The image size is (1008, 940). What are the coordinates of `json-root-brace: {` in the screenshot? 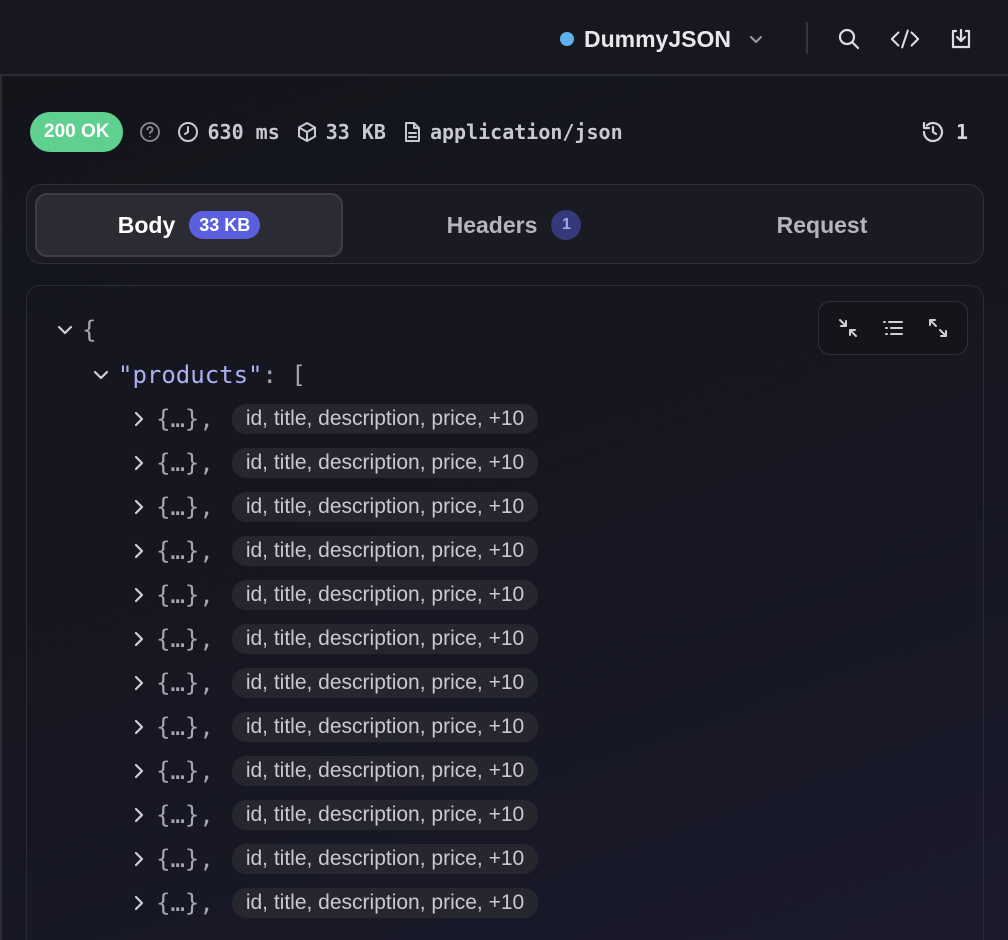 It's located at (89, 330).